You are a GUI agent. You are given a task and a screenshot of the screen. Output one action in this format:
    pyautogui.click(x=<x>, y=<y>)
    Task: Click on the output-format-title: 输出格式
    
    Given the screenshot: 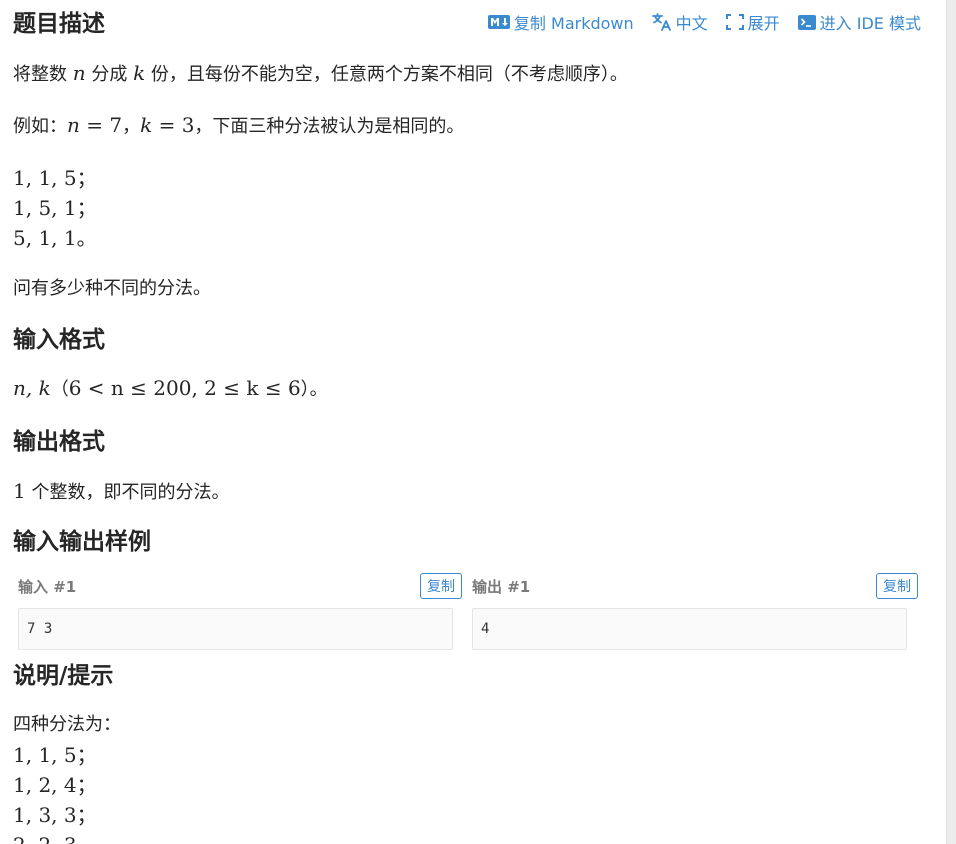 What is the action you would take?
    pyautogui.click(x=59, y=442)
    